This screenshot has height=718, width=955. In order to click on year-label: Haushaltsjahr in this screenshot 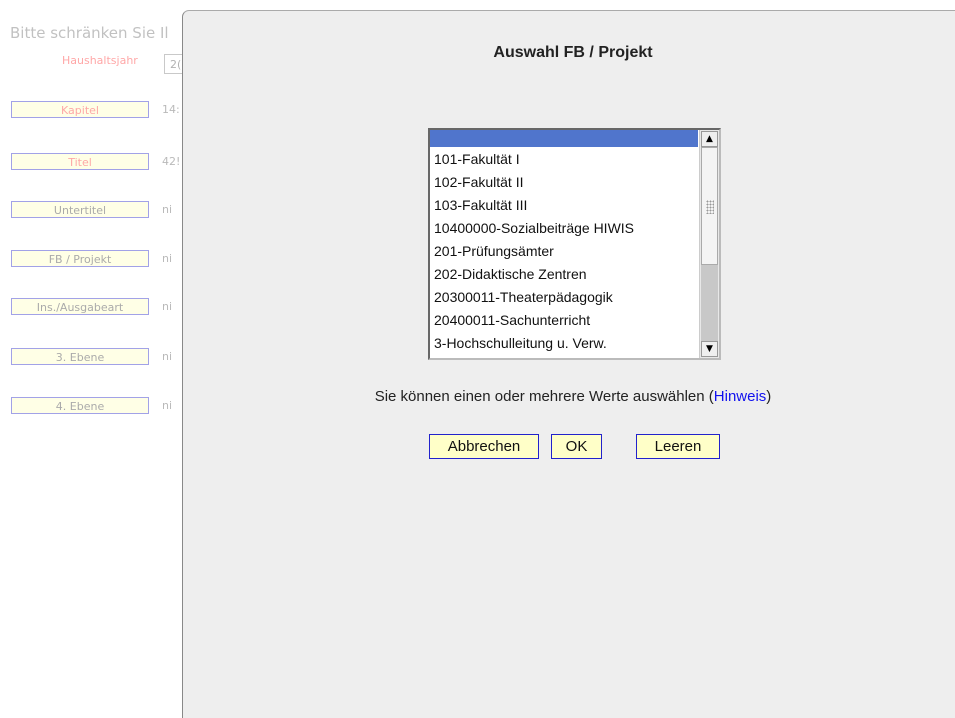, I will do `click(100, 60)`.